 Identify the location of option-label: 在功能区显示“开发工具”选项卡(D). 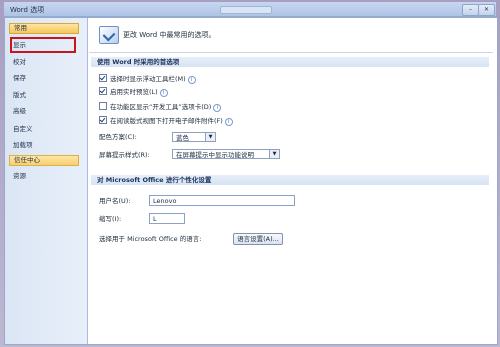
(161, 107).